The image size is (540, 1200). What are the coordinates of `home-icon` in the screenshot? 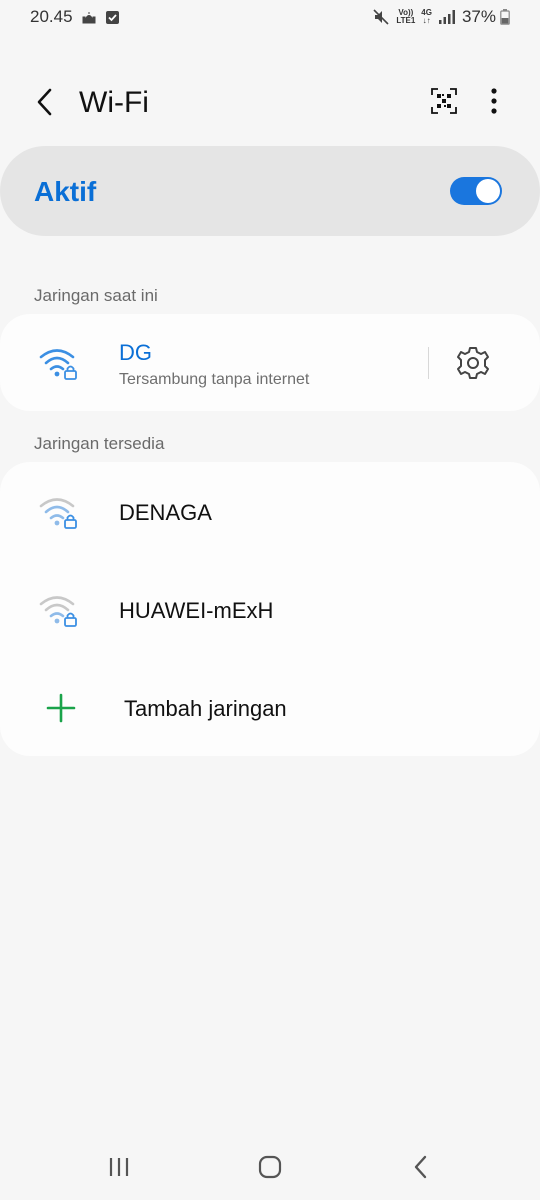 It's located at (270, 1167).